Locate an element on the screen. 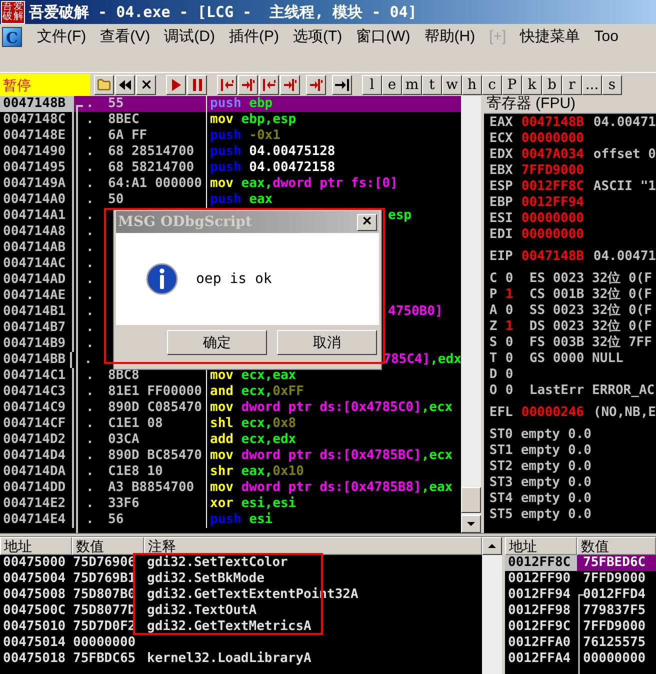 The height and width of the screenshot is (674, 656). address-cell: 0012FF98 is located at coordinates (541, 611).